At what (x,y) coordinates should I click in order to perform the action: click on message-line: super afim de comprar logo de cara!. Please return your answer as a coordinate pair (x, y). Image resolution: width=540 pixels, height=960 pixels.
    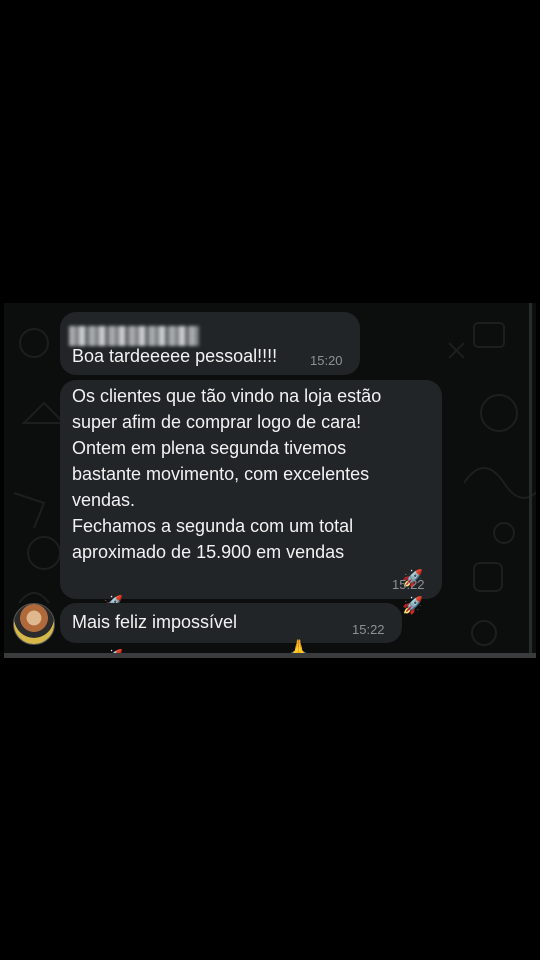
    Looking at the image, I should click on (217, 422).